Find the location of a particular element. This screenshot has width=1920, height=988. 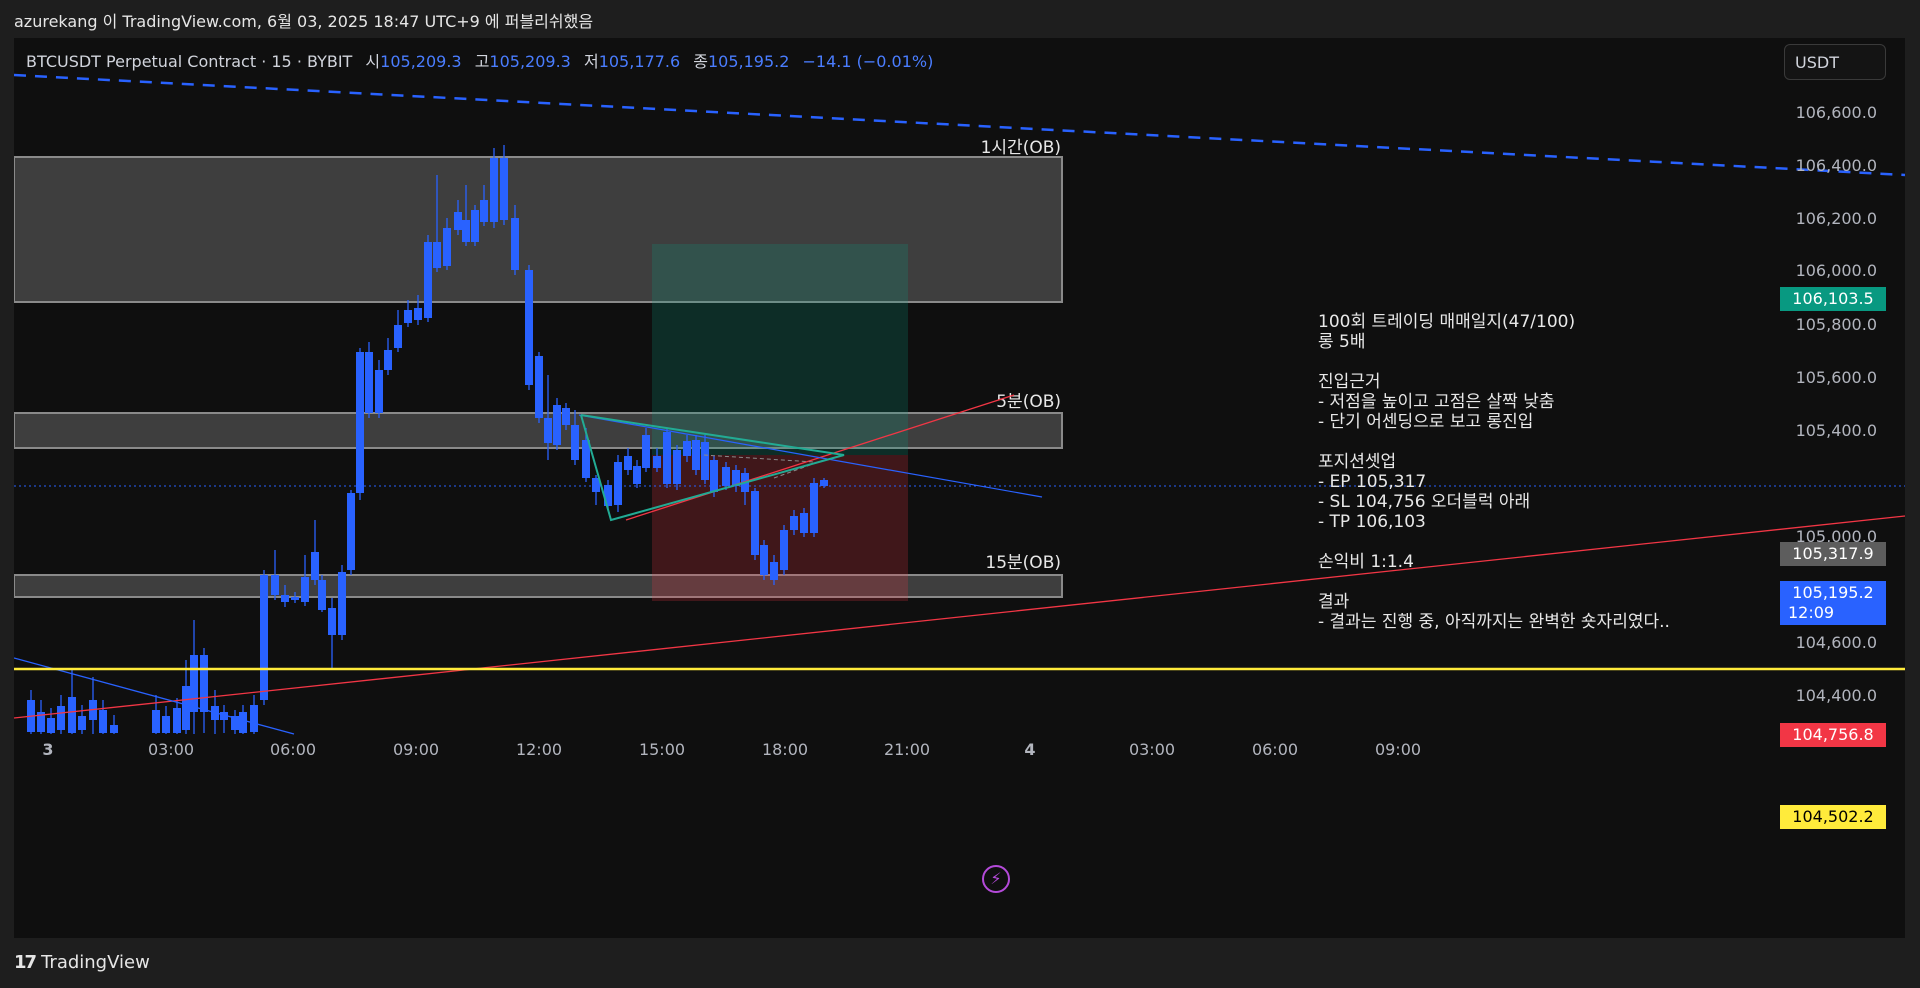

profit-area is located at coordinates (780, 349).